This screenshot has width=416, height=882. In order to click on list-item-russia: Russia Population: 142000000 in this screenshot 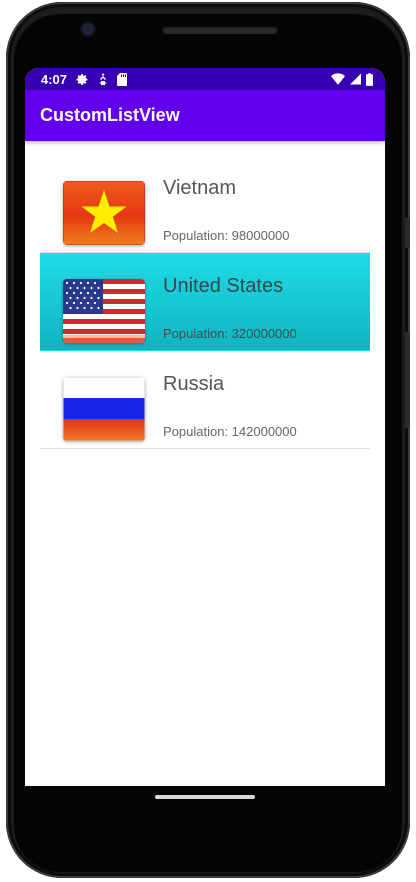, I will do `click(205, 400)`.